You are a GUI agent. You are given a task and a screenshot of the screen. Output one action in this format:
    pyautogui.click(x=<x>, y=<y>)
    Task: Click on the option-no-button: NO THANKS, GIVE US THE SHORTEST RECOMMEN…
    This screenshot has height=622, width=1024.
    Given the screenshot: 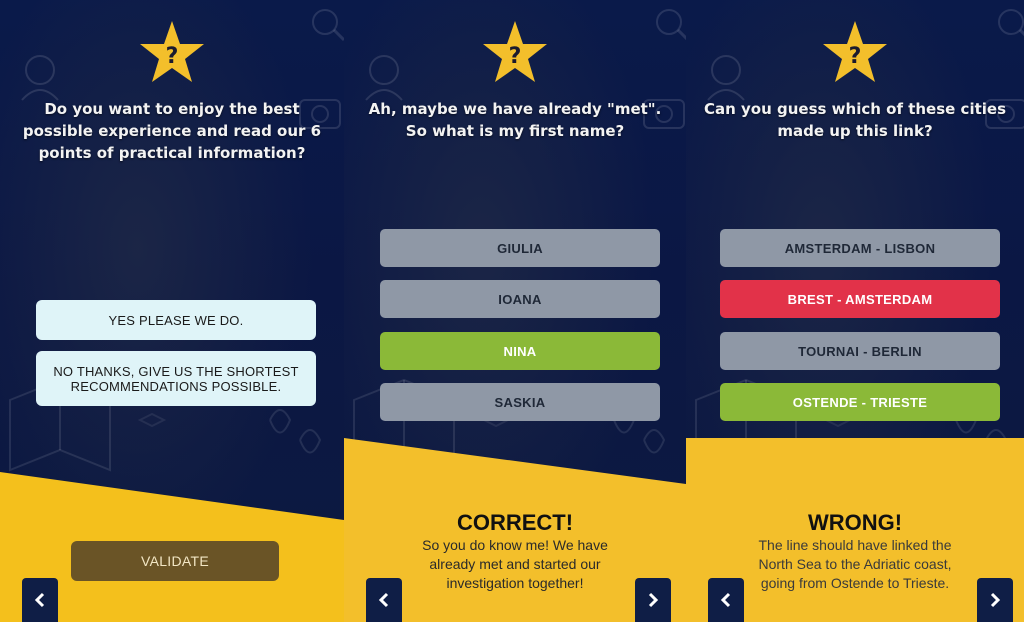 What is the action you would take?
    pyautogui.click(x=176, y=378)
    